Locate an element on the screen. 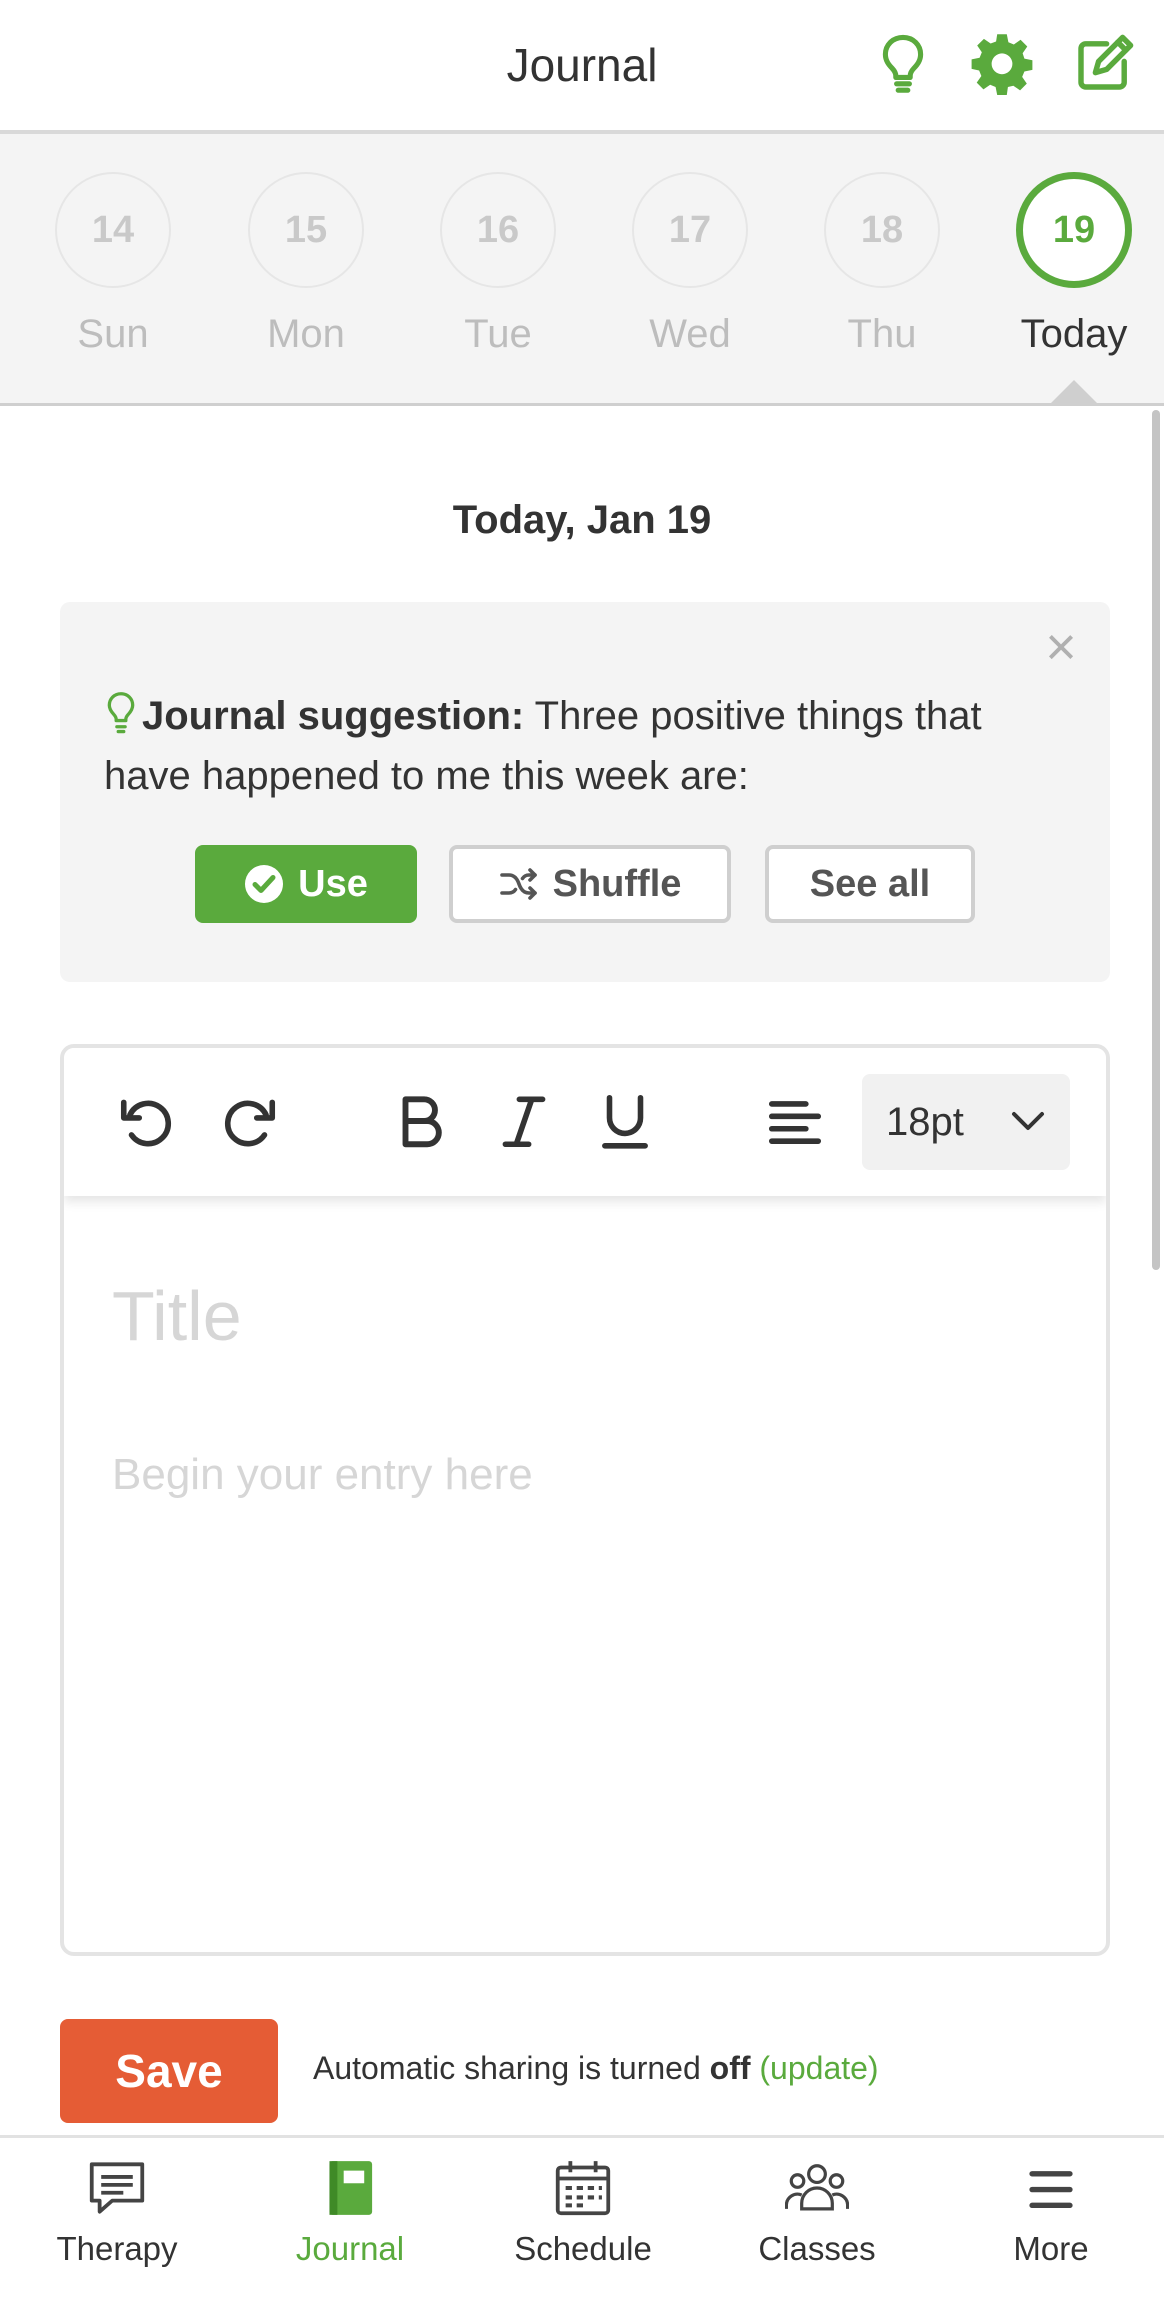 The image size is (1164, 2299). use-button: Use is located at coordinates (306, 884).